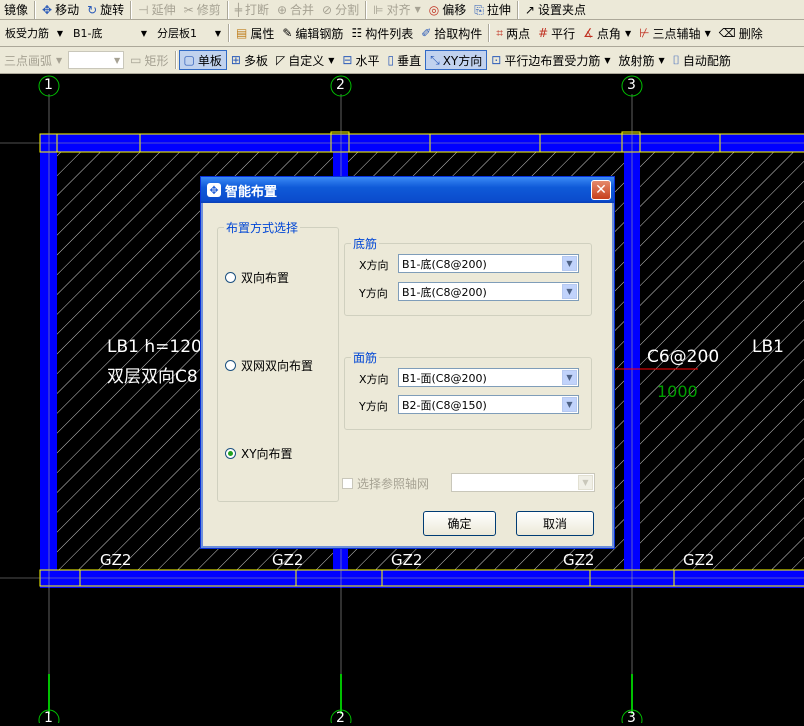  I want to click on custom-button: ◸ 自定义 ▼, so click(305, 60).